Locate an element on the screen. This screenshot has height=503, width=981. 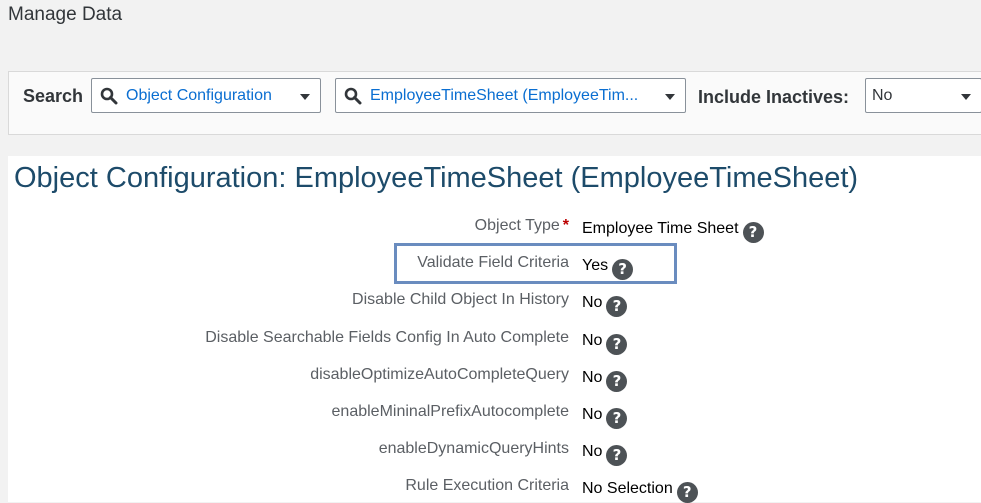
include-inactives-label: Include Inactives: is located at coordinates (774, 97).